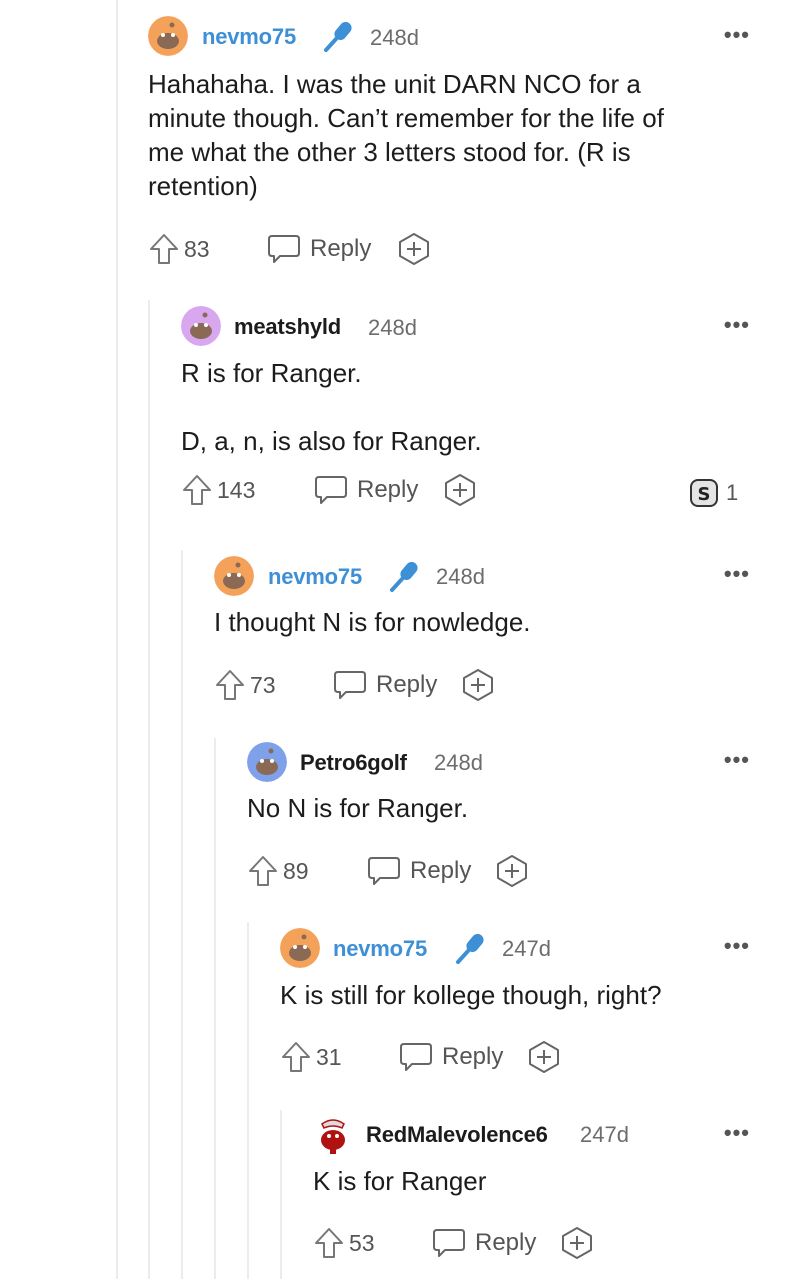 This screenshot has width=788, height=1279. Describe the element at coordinates (400, 1181) in the screenshot. I see `comment-body: K is for Ranger` at that location.